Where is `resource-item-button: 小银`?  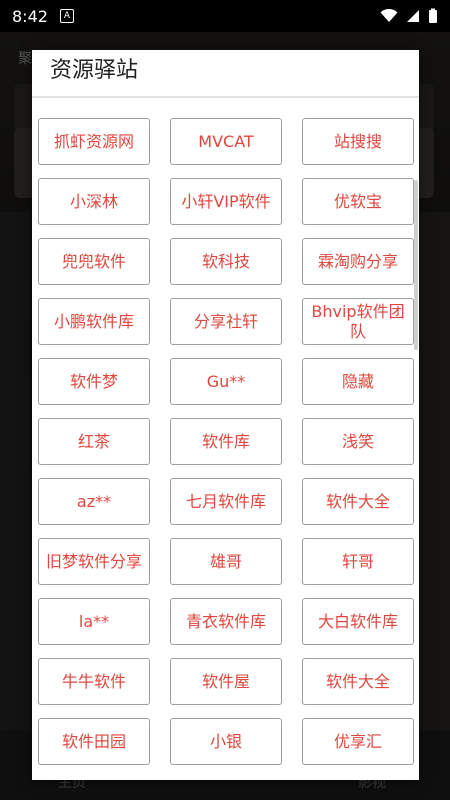
resource-item-button: 小银 is located at coordinates (226, 741).